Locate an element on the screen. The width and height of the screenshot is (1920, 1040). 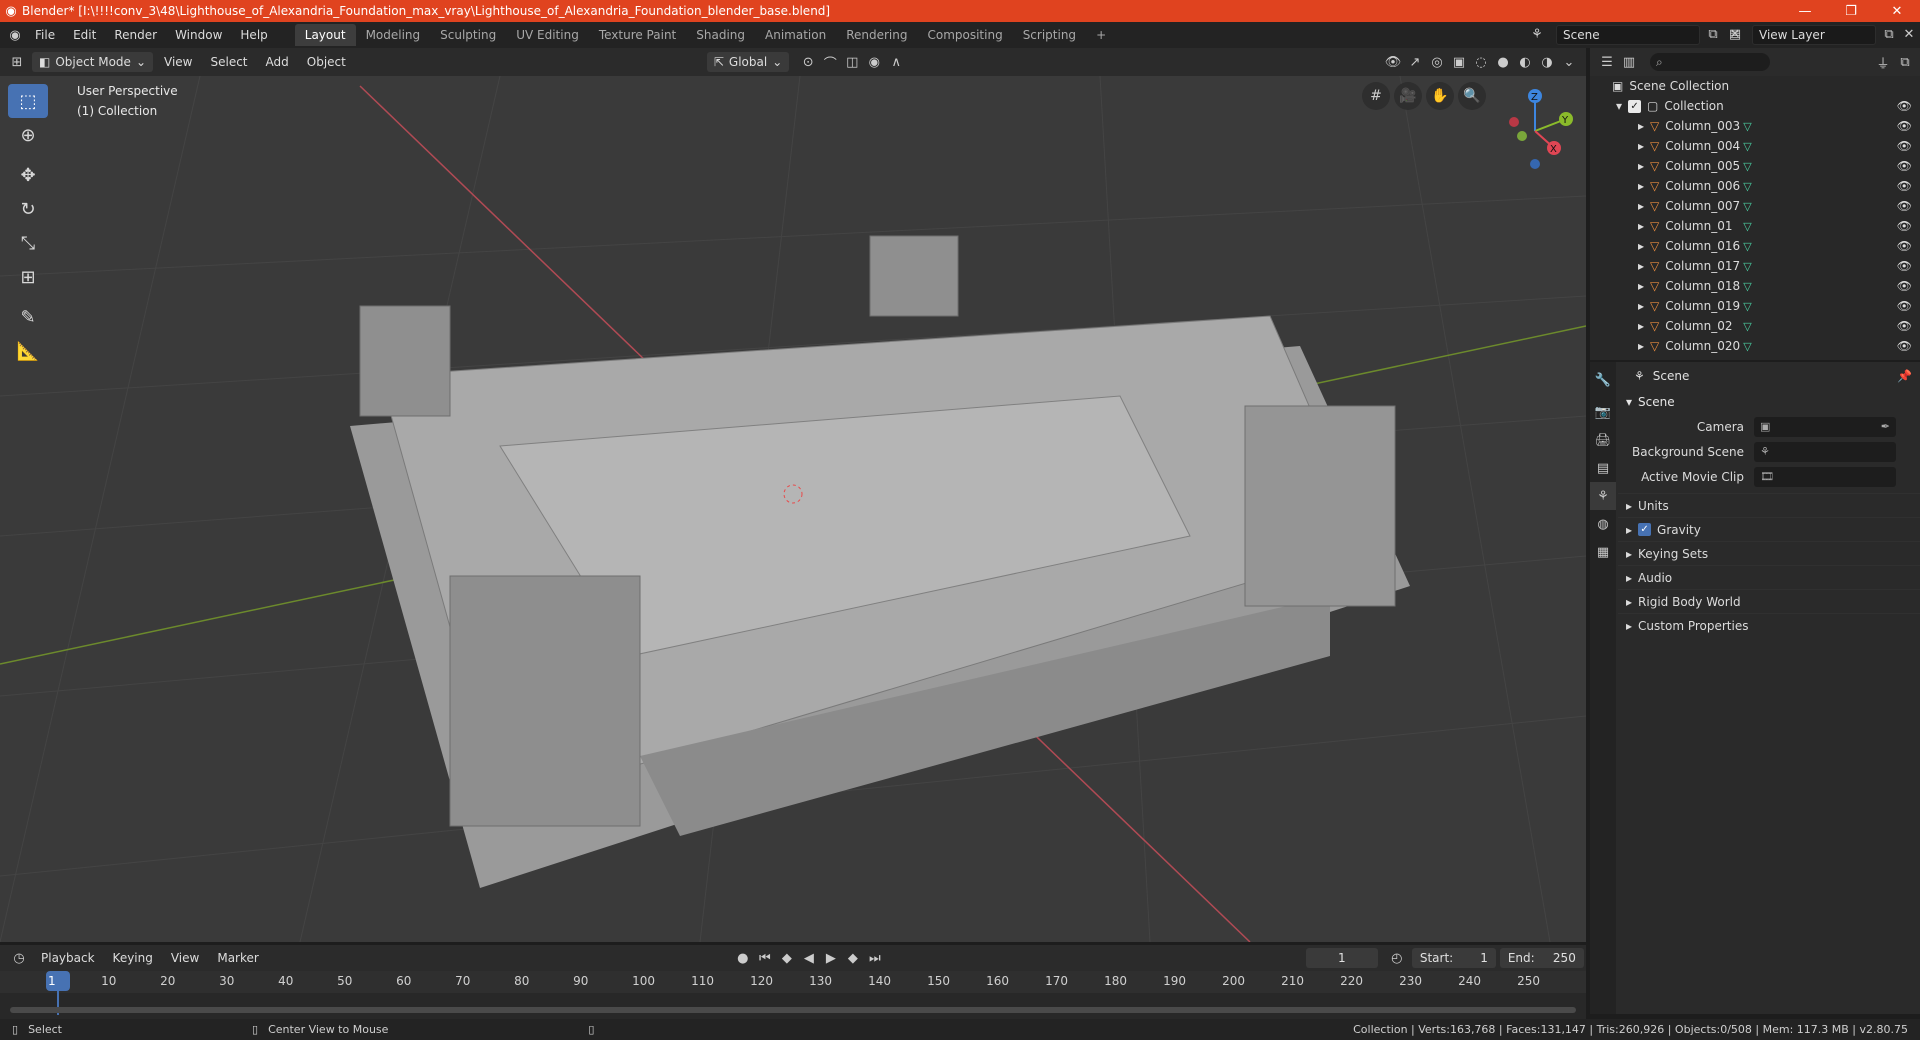
outliner-item: ▸ ▽ Column_004 ▽ 👁 is located at coordinates (1755, 146).